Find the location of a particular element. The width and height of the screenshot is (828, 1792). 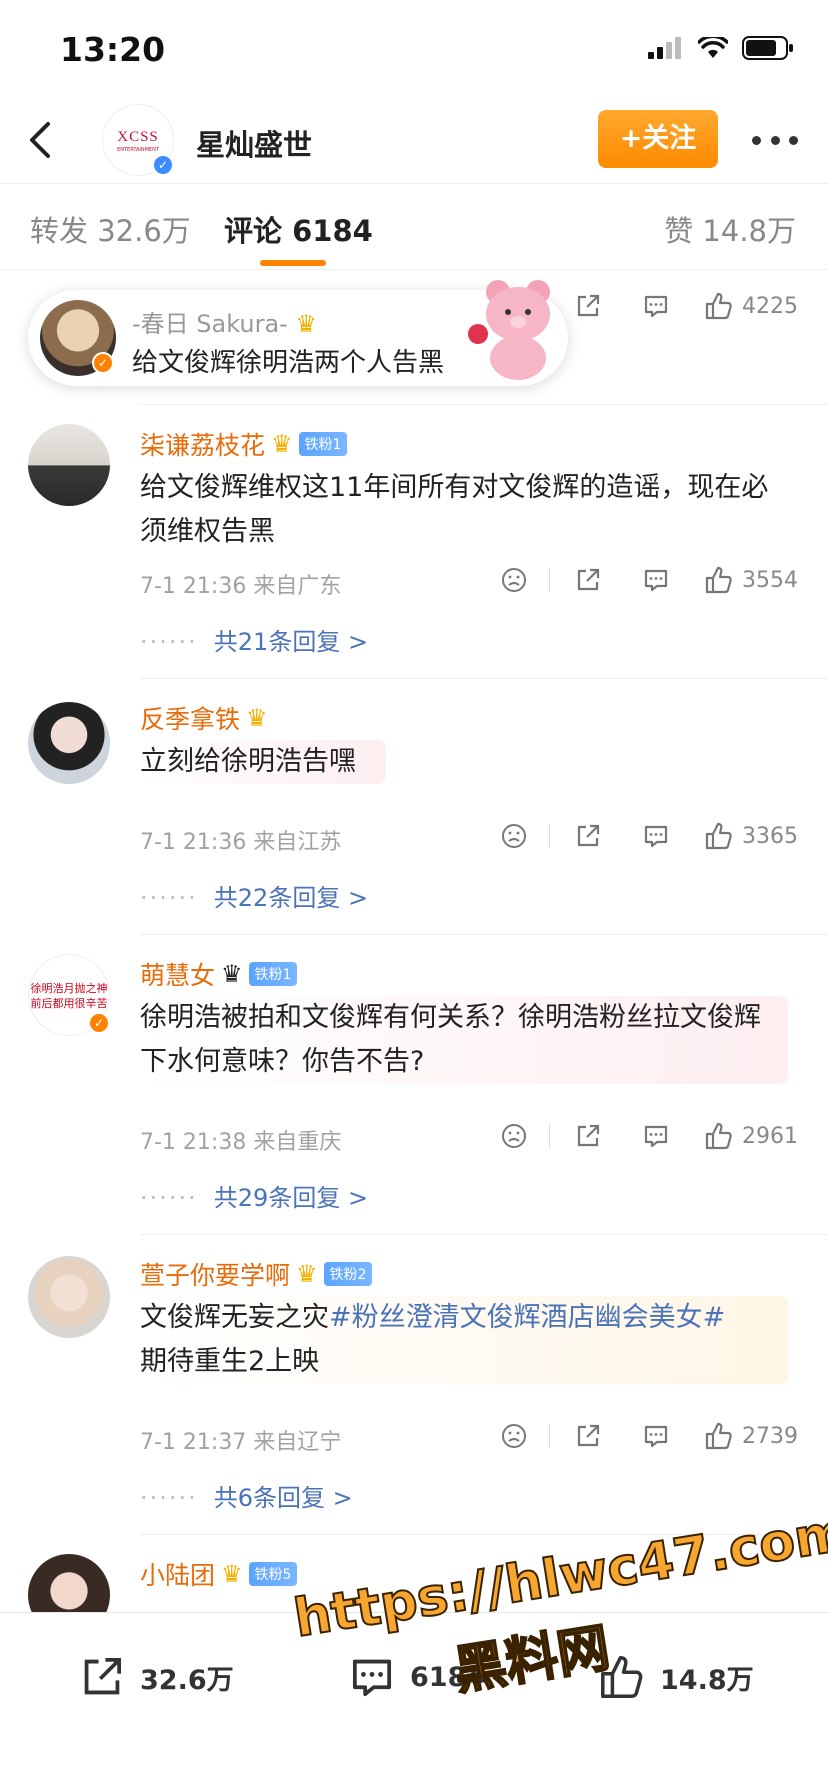

comment-text: 徐明浩被拍和文俊辉有何关系？徐明浩粉丝拉文俊辉下水何意味？你告不告? is located at coordinates (464, 1040).